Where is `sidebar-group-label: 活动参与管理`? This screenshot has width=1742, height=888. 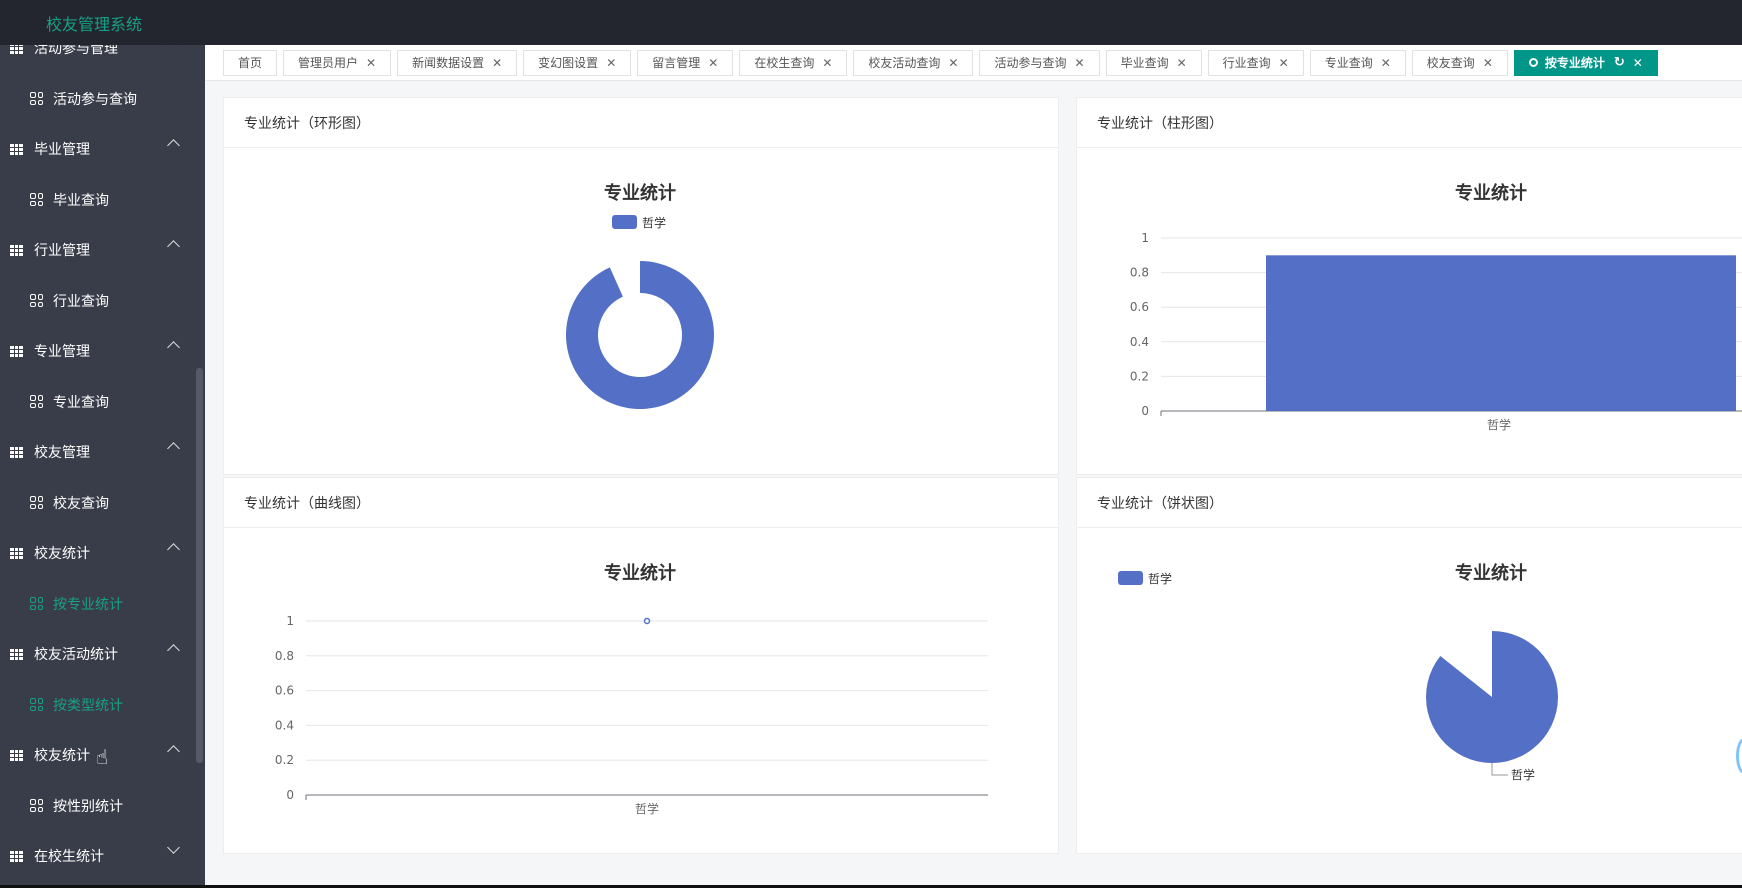 sidebar-group-label: 活动参与管理 is located at coordinates (76, 51).